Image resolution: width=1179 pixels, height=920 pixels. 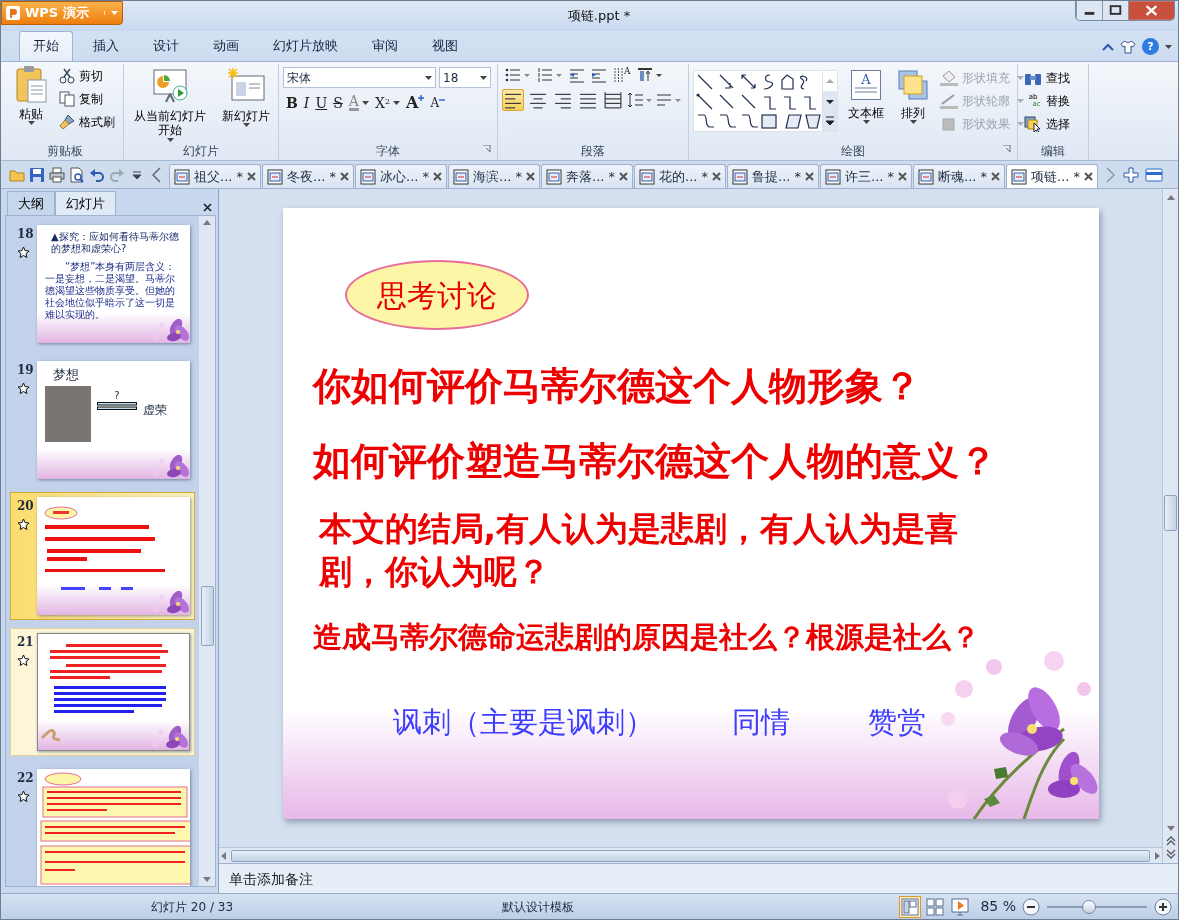 I want to click on ribbon-tab: 审阅, so click(x=385, y=45).